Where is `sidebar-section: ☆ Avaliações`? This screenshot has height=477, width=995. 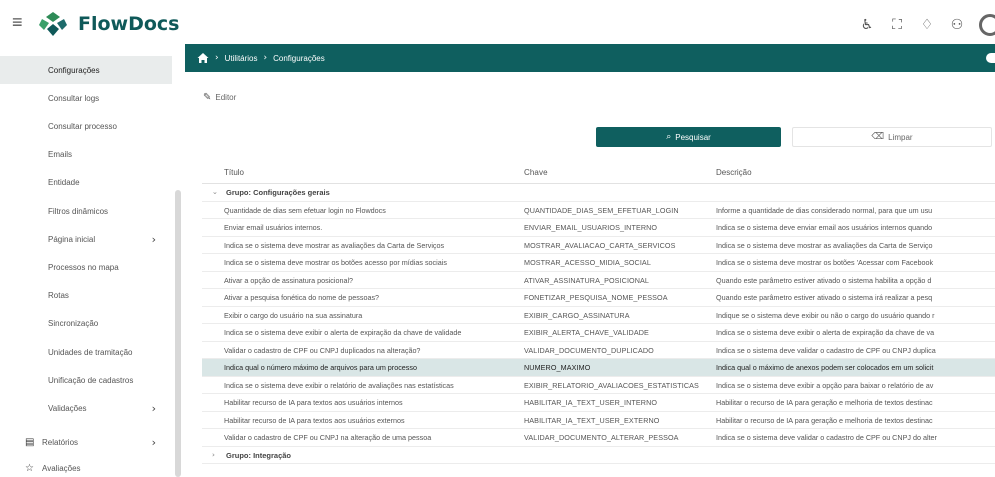
sidebar-section: ☆ Avaliações is located at coordinates (86, 466).